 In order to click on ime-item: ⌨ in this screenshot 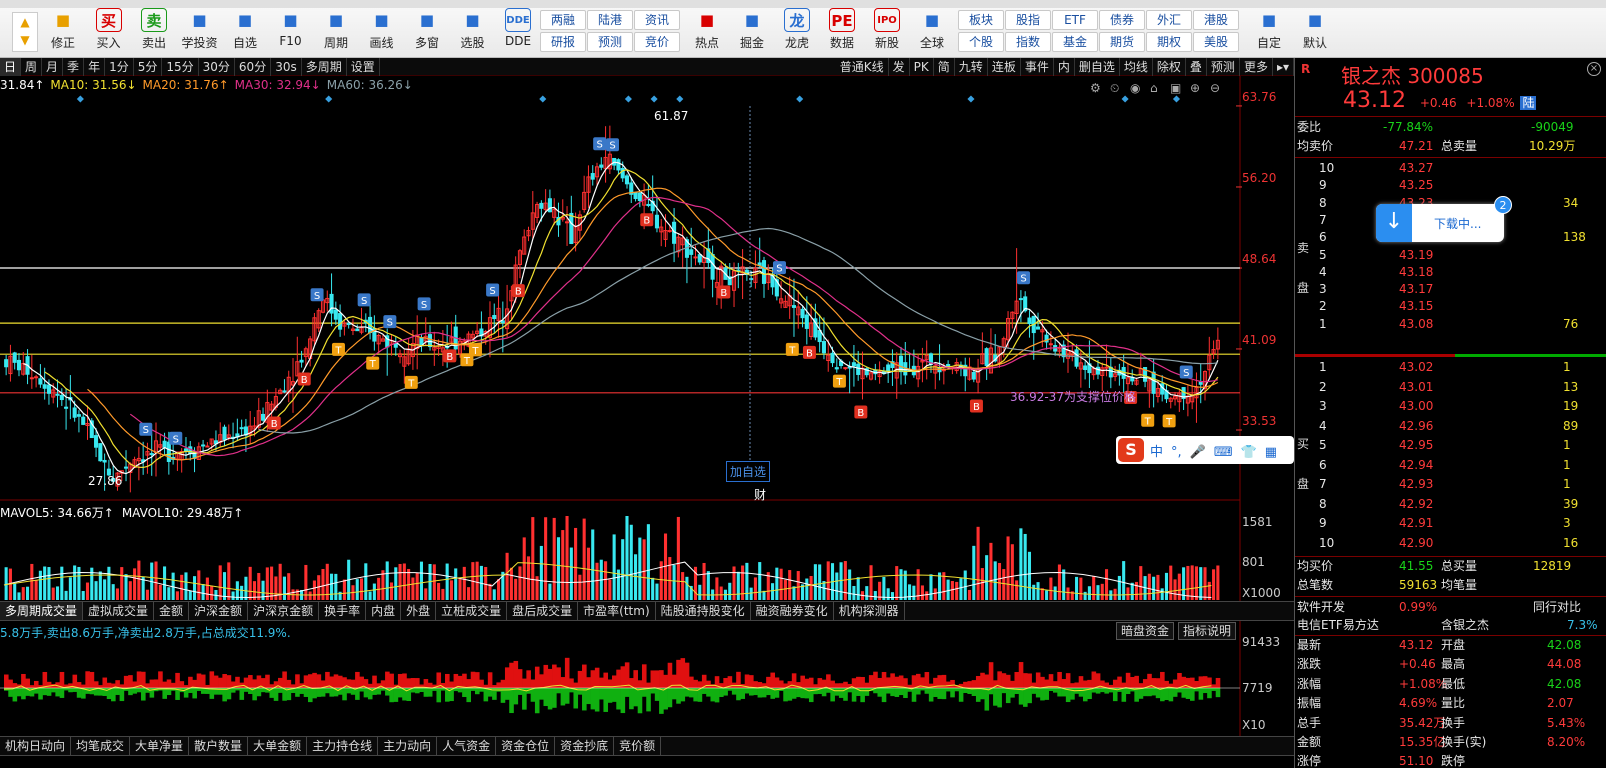, I will do `click(1223, 452)`.